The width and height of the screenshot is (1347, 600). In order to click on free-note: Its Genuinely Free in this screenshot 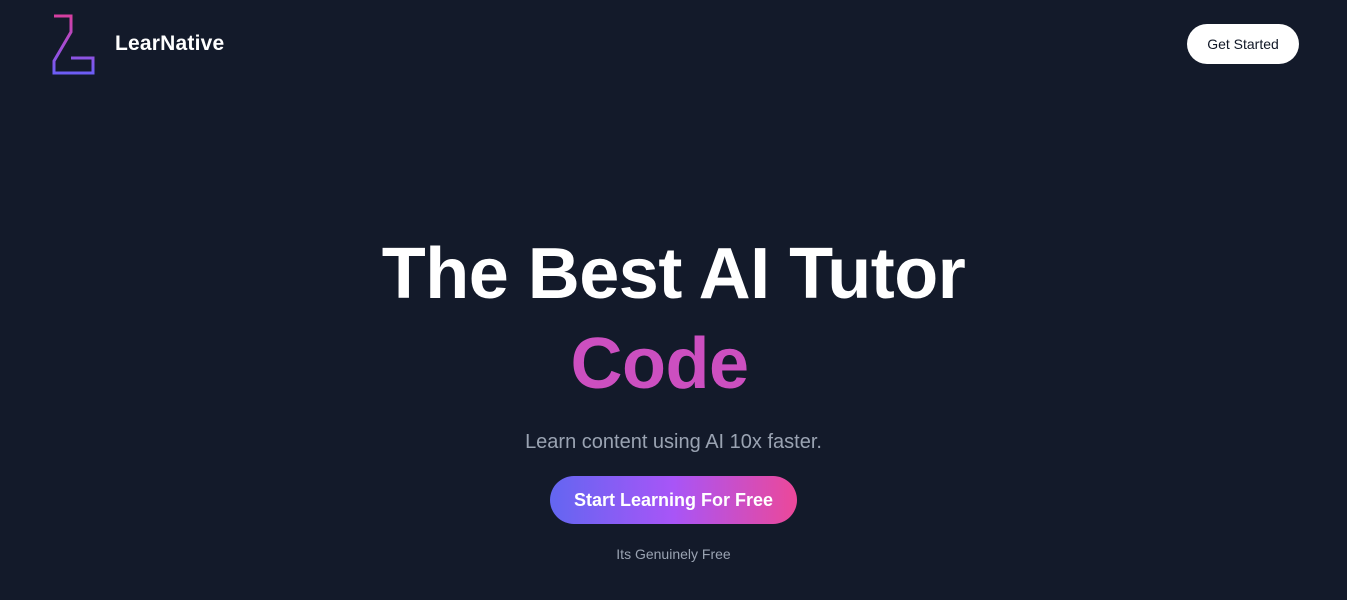, I will do `click(673, 554)`.